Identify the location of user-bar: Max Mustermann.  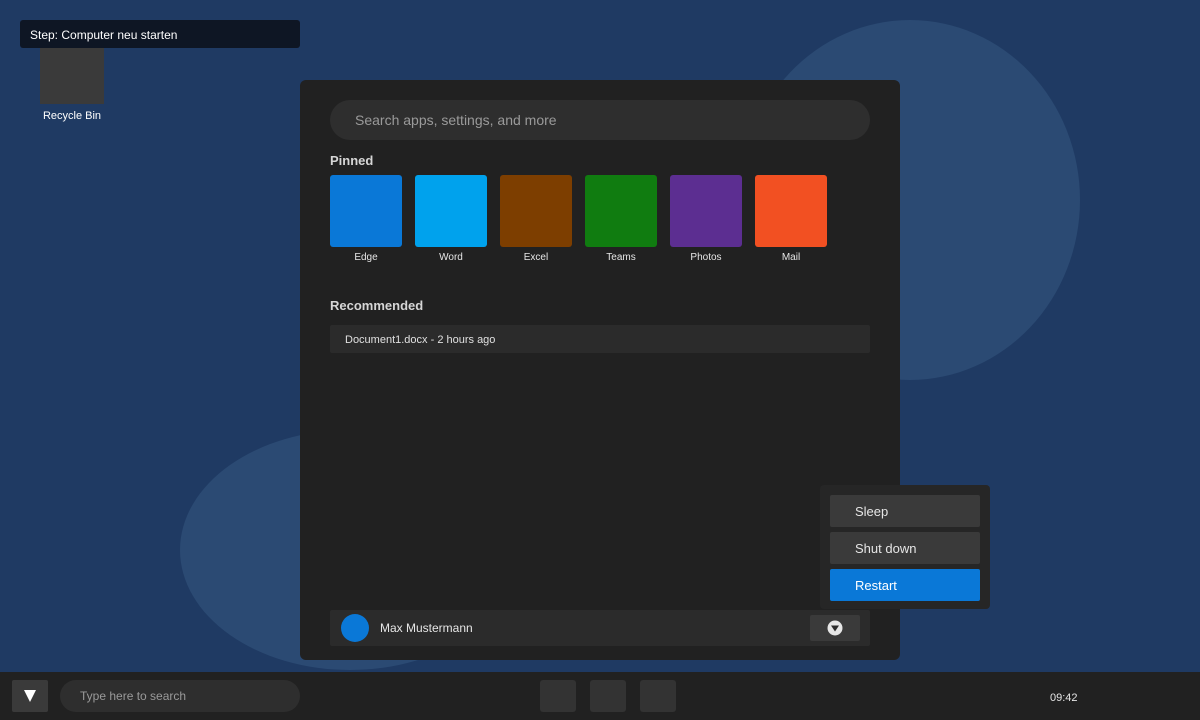
(600, 628).